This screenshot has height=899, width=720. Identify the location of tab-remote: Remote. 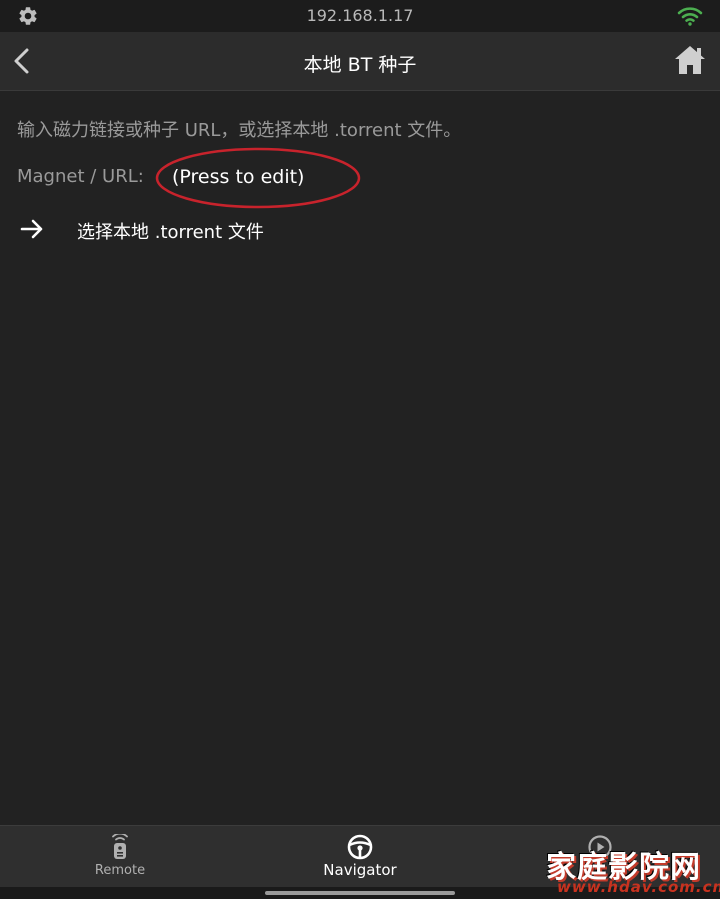
(120, 857).